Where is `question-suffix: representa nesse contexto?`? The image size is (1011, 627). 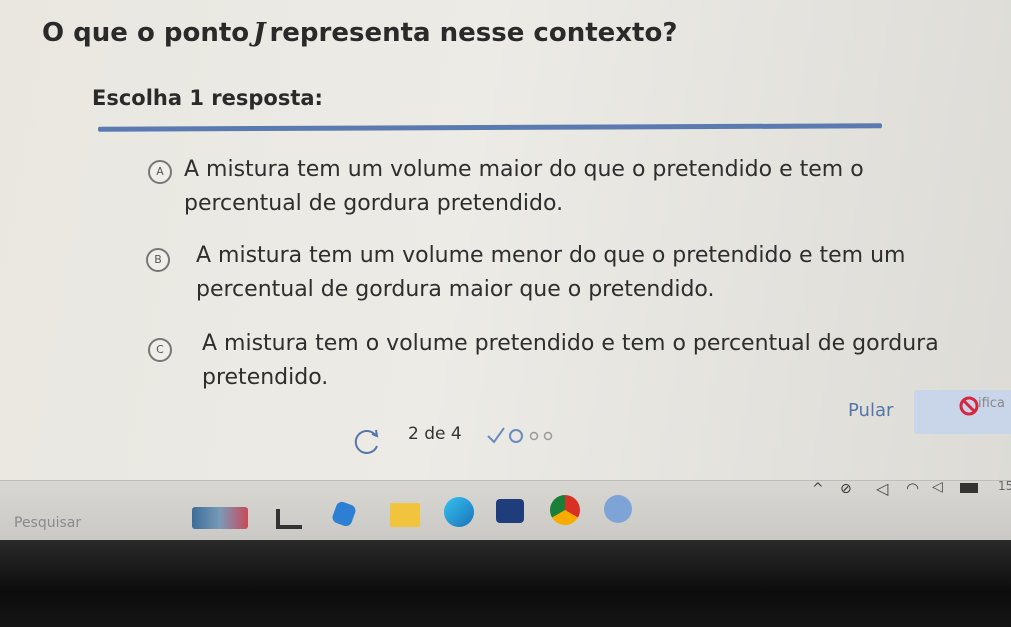 question-suffix: representa nesse contexto? is located at coordinates (473, 33).